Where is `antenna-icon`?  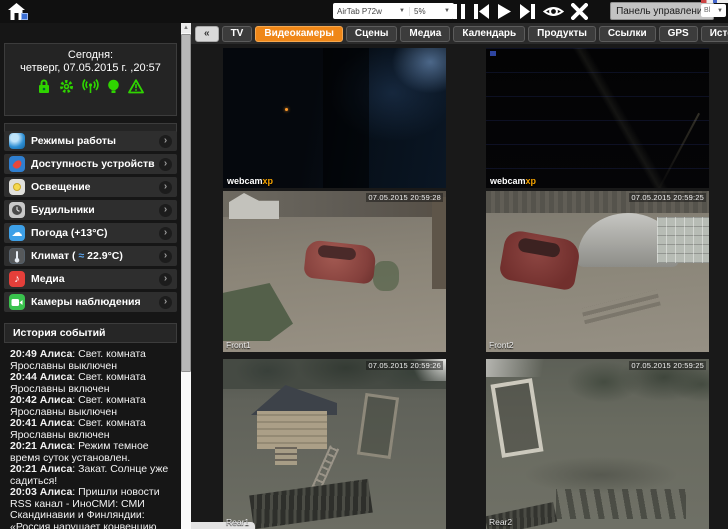 antenna-icon is located at coordinates (90, 86).